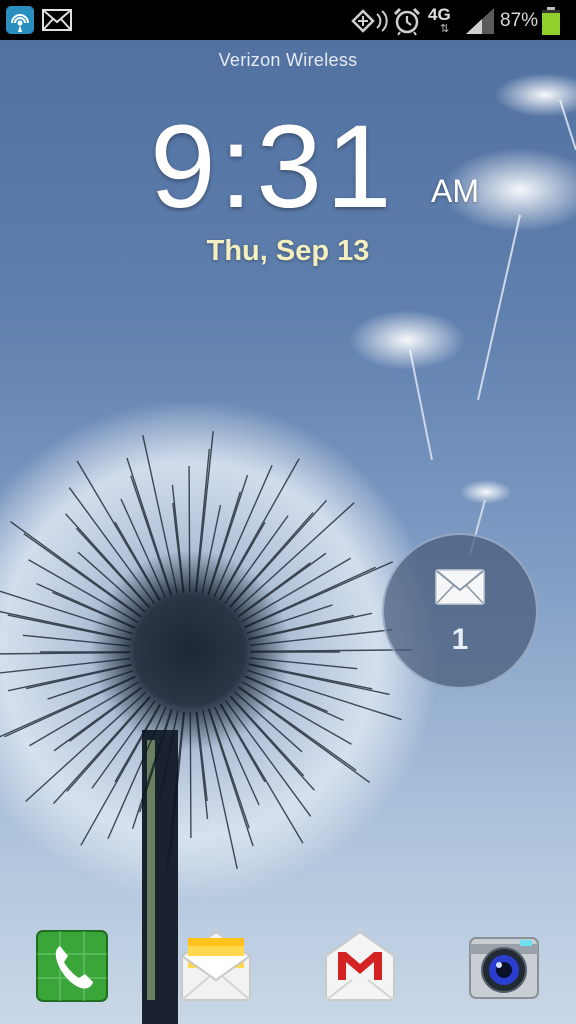 This screenshot has height=1024, width=576. I want to click on hotspot-icon, so click(20, 20).